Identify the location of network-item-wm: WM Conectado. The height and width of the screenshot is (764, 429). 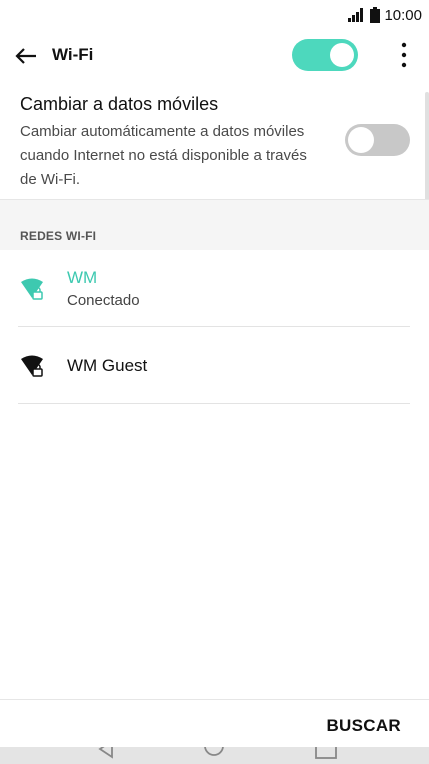
(214, 288).